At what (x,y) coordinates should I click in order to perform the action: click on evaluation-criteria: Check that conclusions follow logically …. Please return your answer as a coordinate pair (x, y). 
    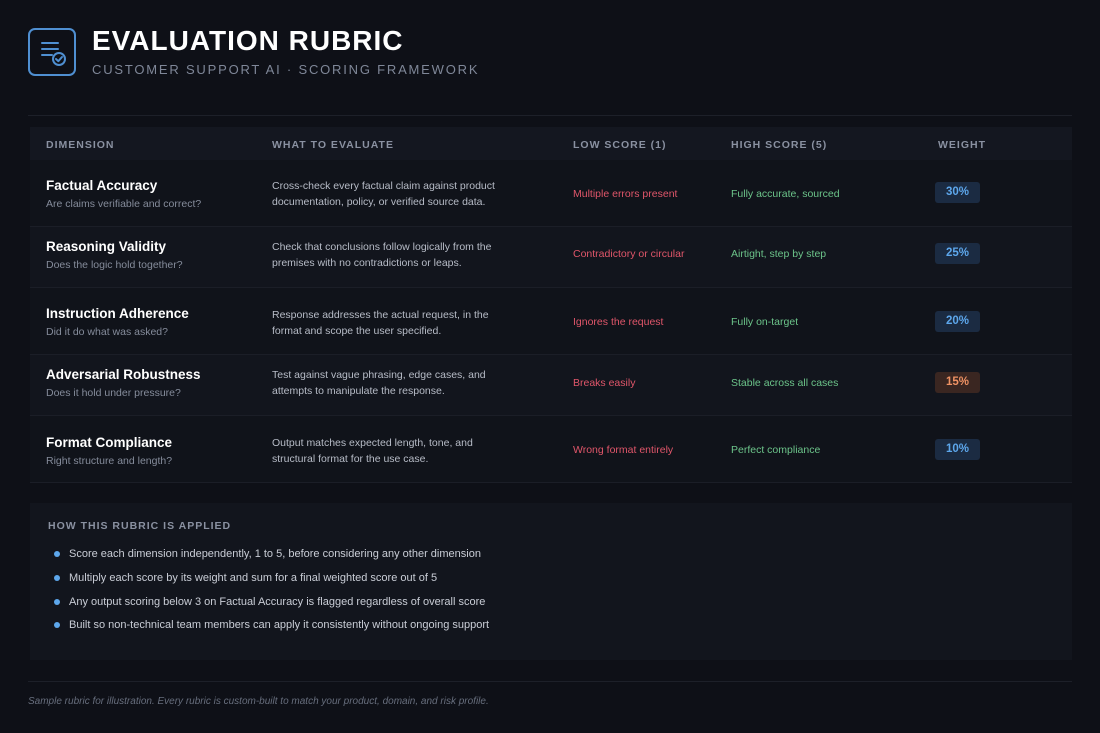
    Looking at the image, I should click on (382, 255).